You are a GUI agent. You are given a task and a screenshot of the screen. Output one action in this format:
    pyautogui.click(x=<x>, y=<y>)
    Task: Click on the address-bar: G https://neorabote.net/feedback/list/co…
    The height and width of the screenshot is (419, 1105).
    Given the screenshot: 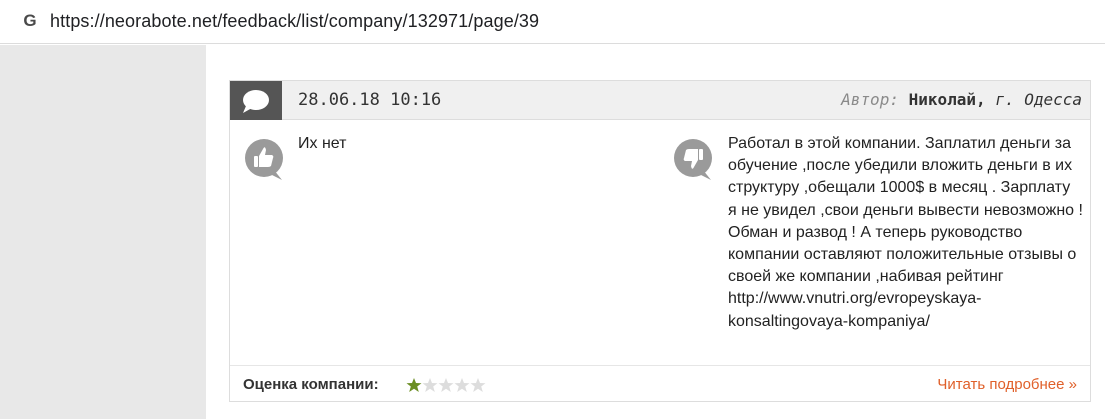 What is the action you would take?
    pyautogui.click(x=552, y=22)
    